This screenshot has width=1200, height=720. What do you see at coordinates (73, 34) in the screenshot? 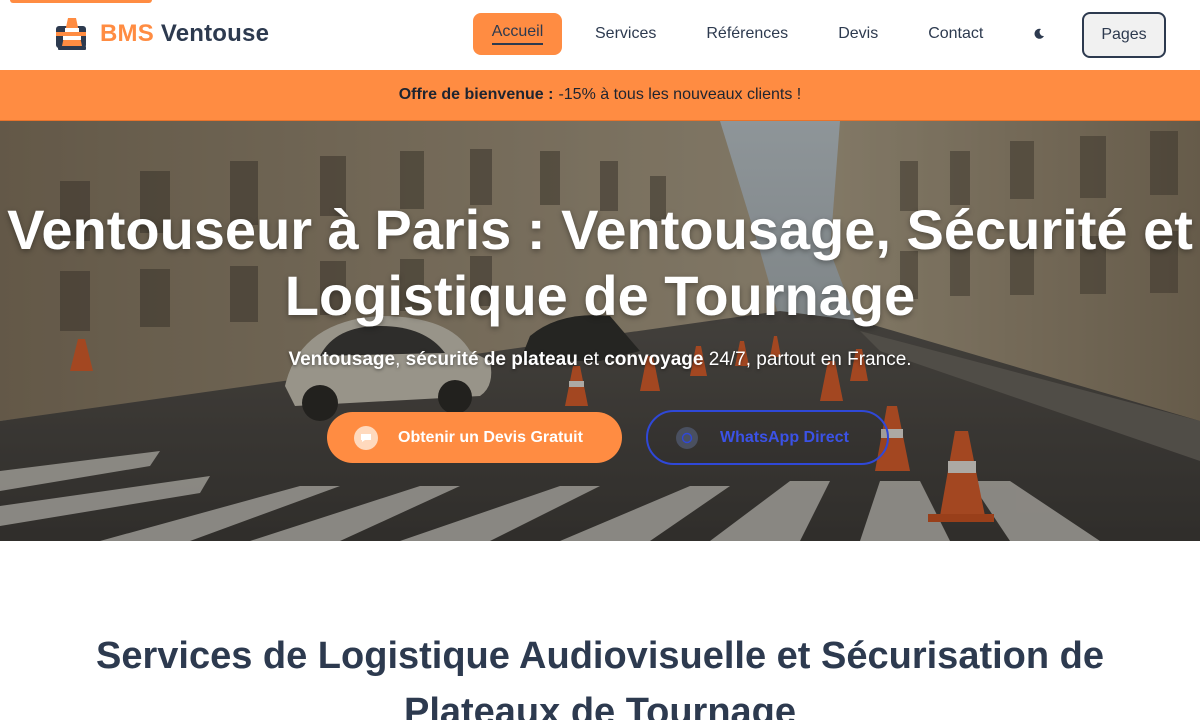
I see `traffic-cone-icon` at bounding box center [73, 34].